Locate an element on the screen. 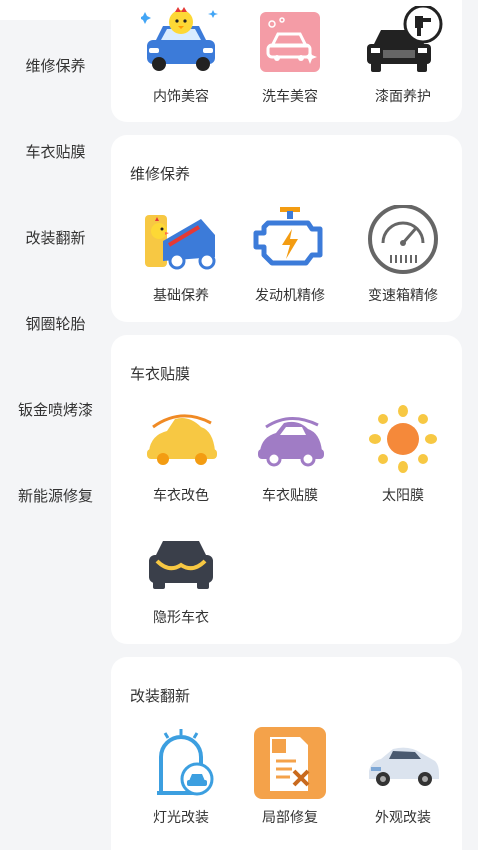 Image resolution: width=478 pixels, height=850 pixels. service-label: 外观改装 is located at coordinates (403, 818).